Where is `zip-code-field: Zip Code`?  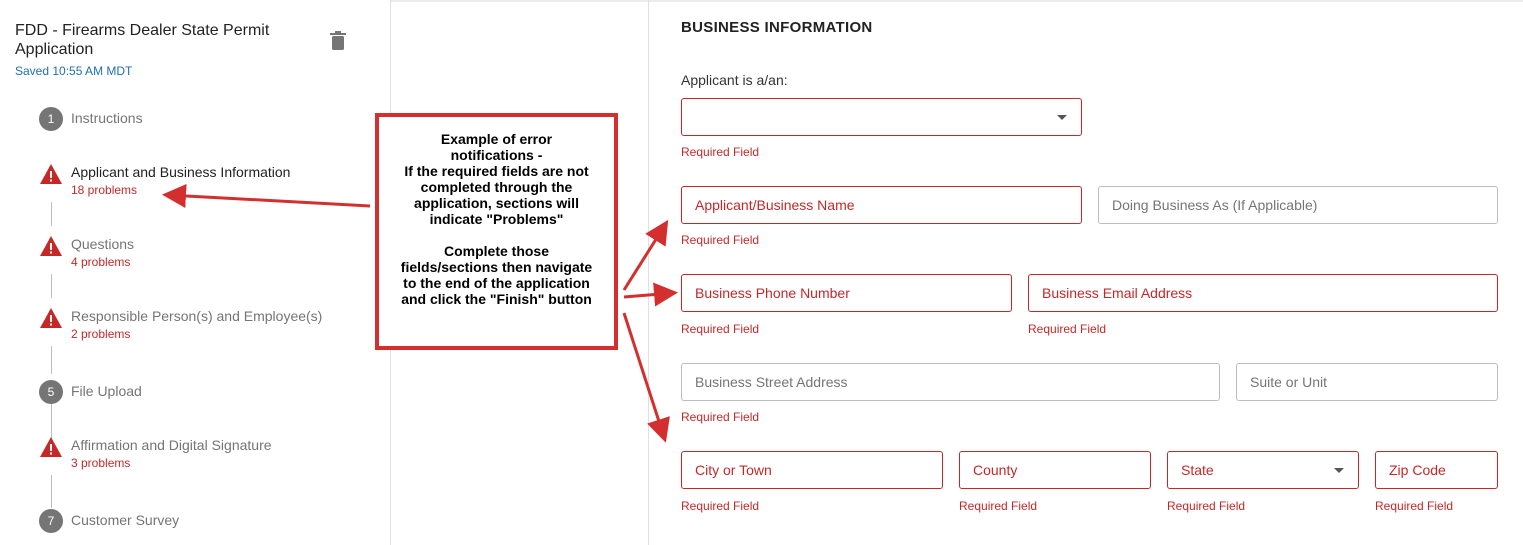
zip-code-field: Zip Code is located at coordinates (1436, 470).